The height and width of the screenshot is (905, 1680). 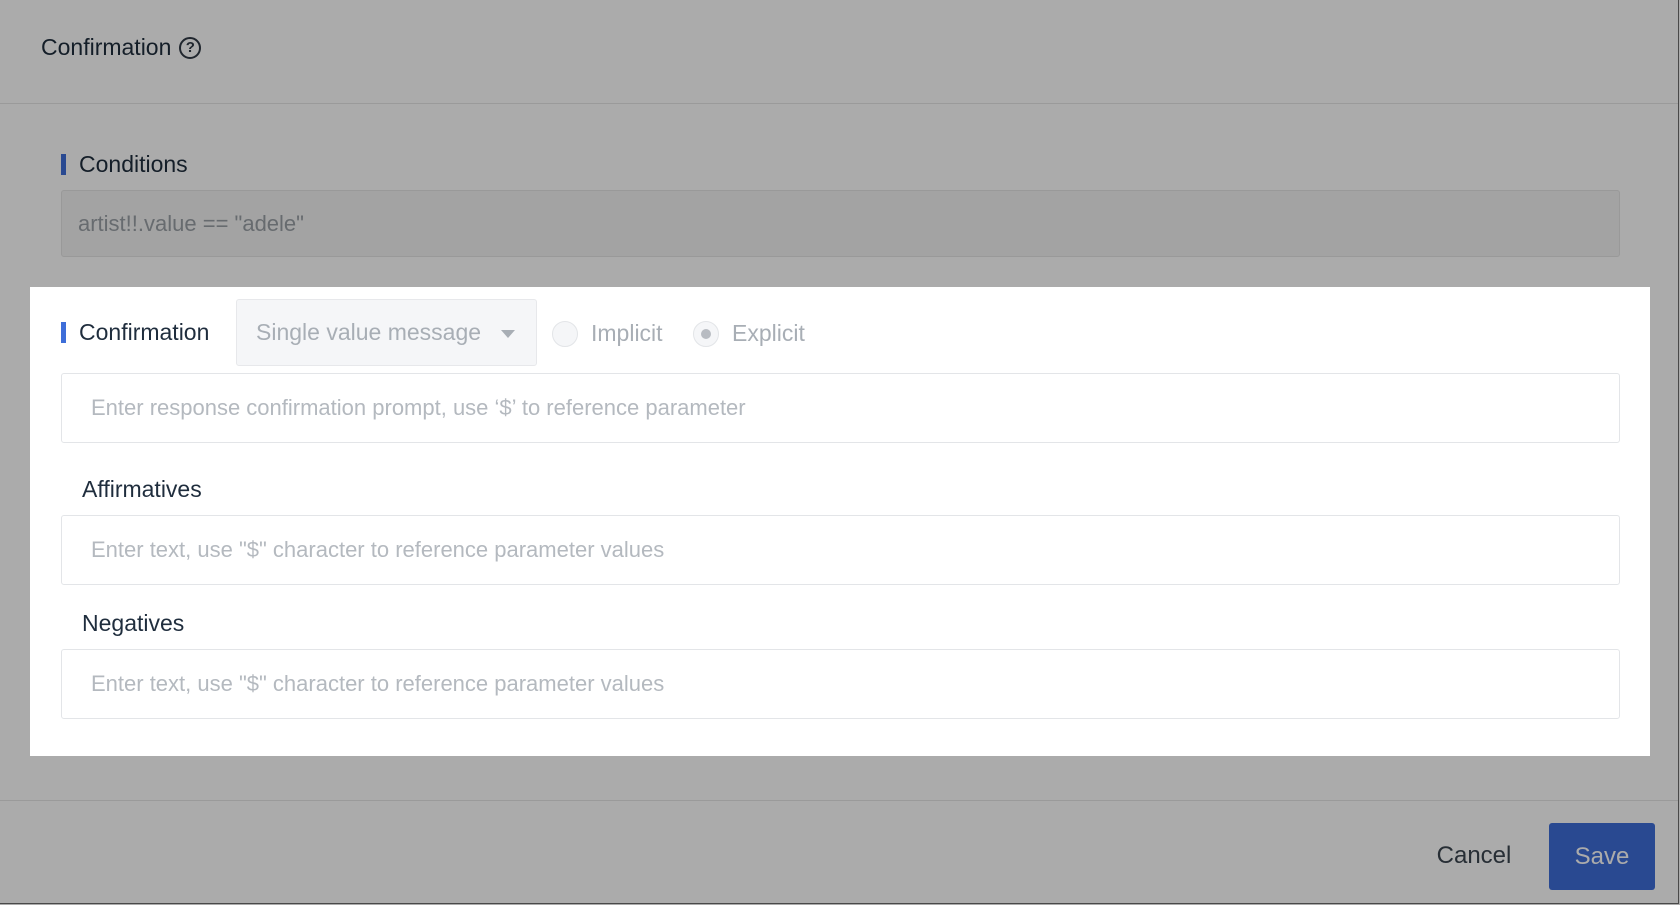 What do you see at coordinates (191, 223) in the screenshot?
I see `conditions-expression-text: artist!!.value == "adele"` at bounding box center [191, 223].